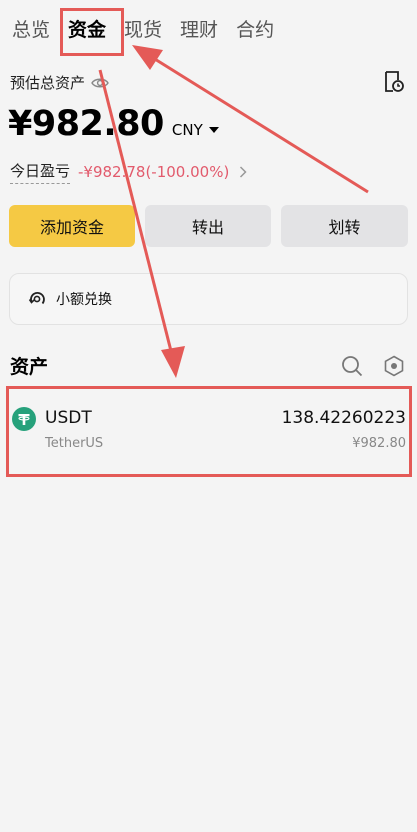 This screenshot has height=832, width=417. What do you see at coordinates (352, 366) in the screenshot?
I see `search-icon` at bounding box center [352, 366].